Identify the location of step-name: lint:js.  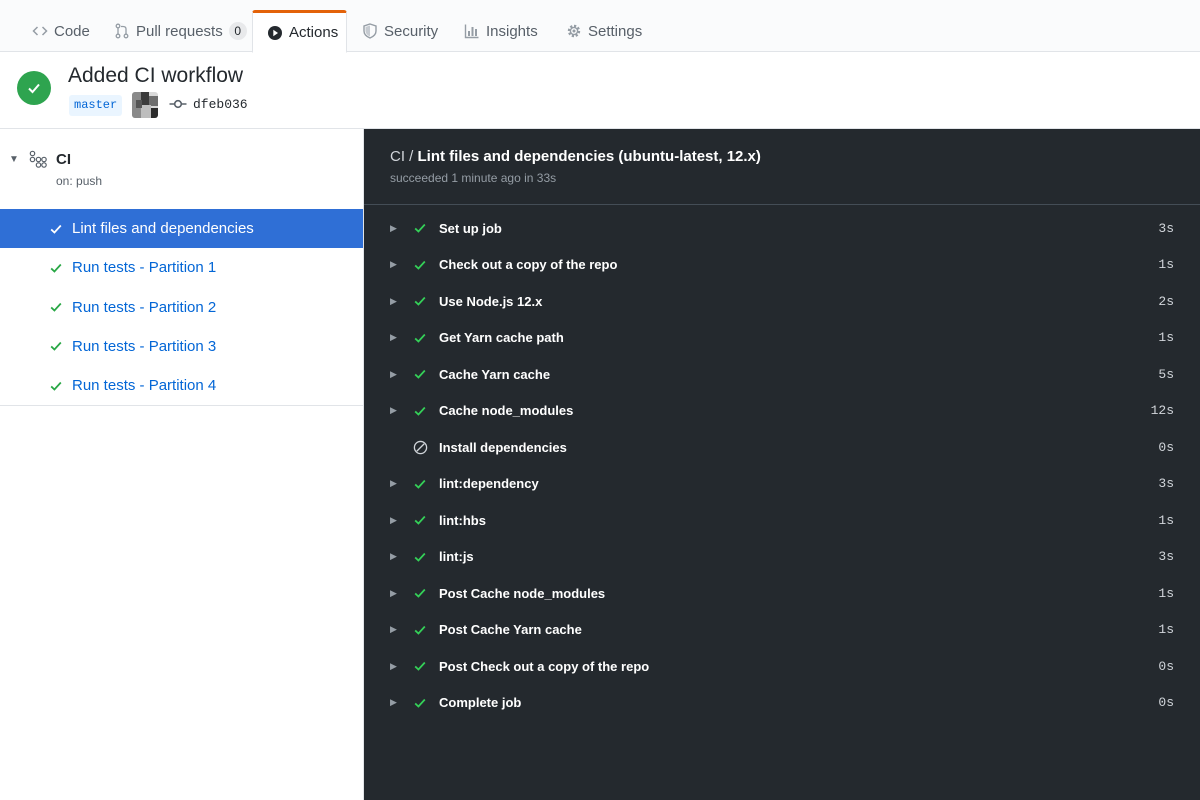
(456, 557).